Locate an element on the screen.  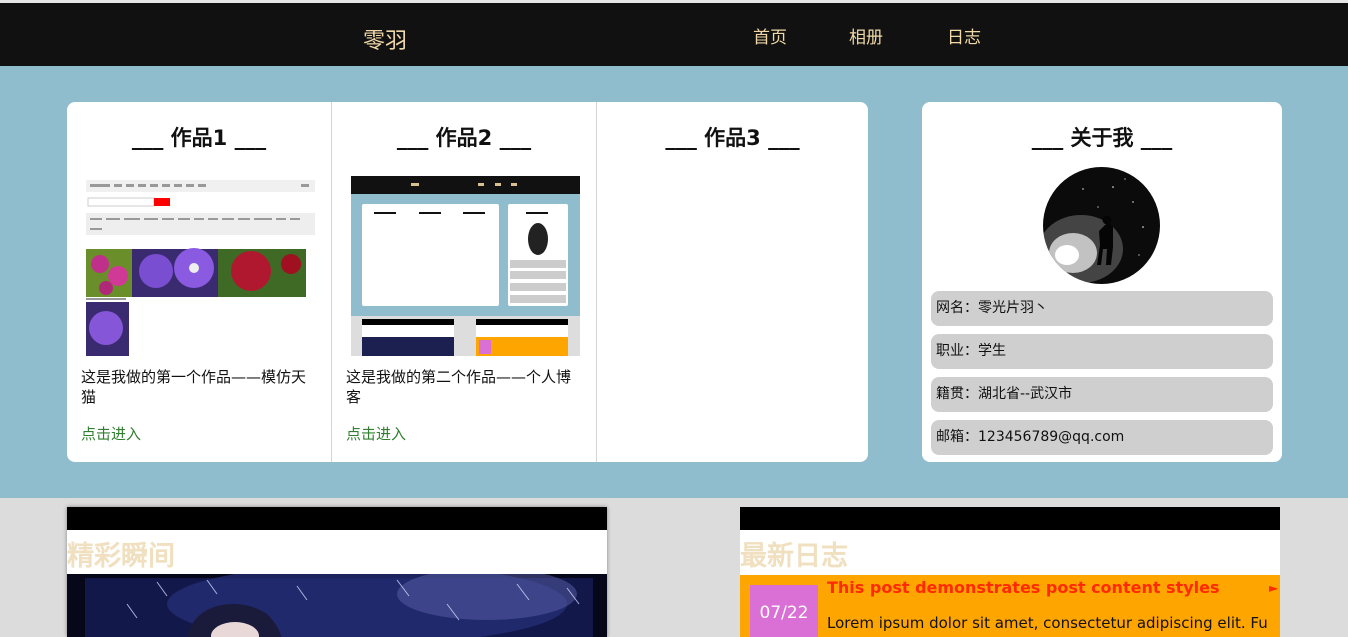
post-arrow-icon: ► is located at coordinates (1273, 588).